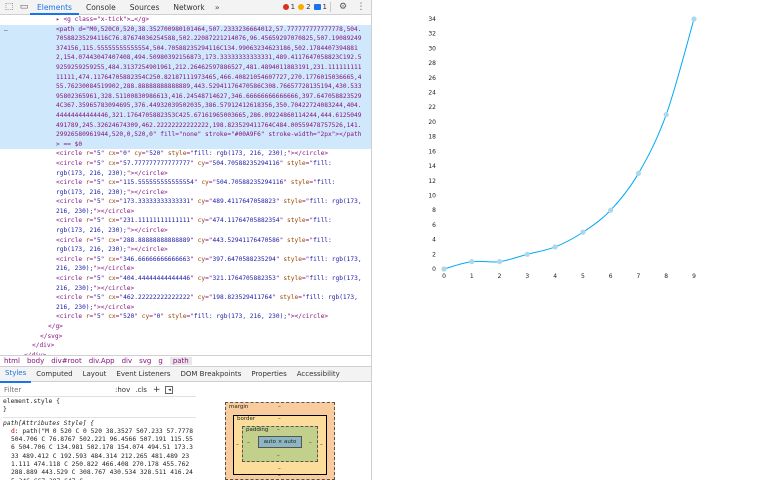  What do you see at coordinates (324, 7) in the screenshot?
I see `info-count: 1` at bounding box center [324, 7].